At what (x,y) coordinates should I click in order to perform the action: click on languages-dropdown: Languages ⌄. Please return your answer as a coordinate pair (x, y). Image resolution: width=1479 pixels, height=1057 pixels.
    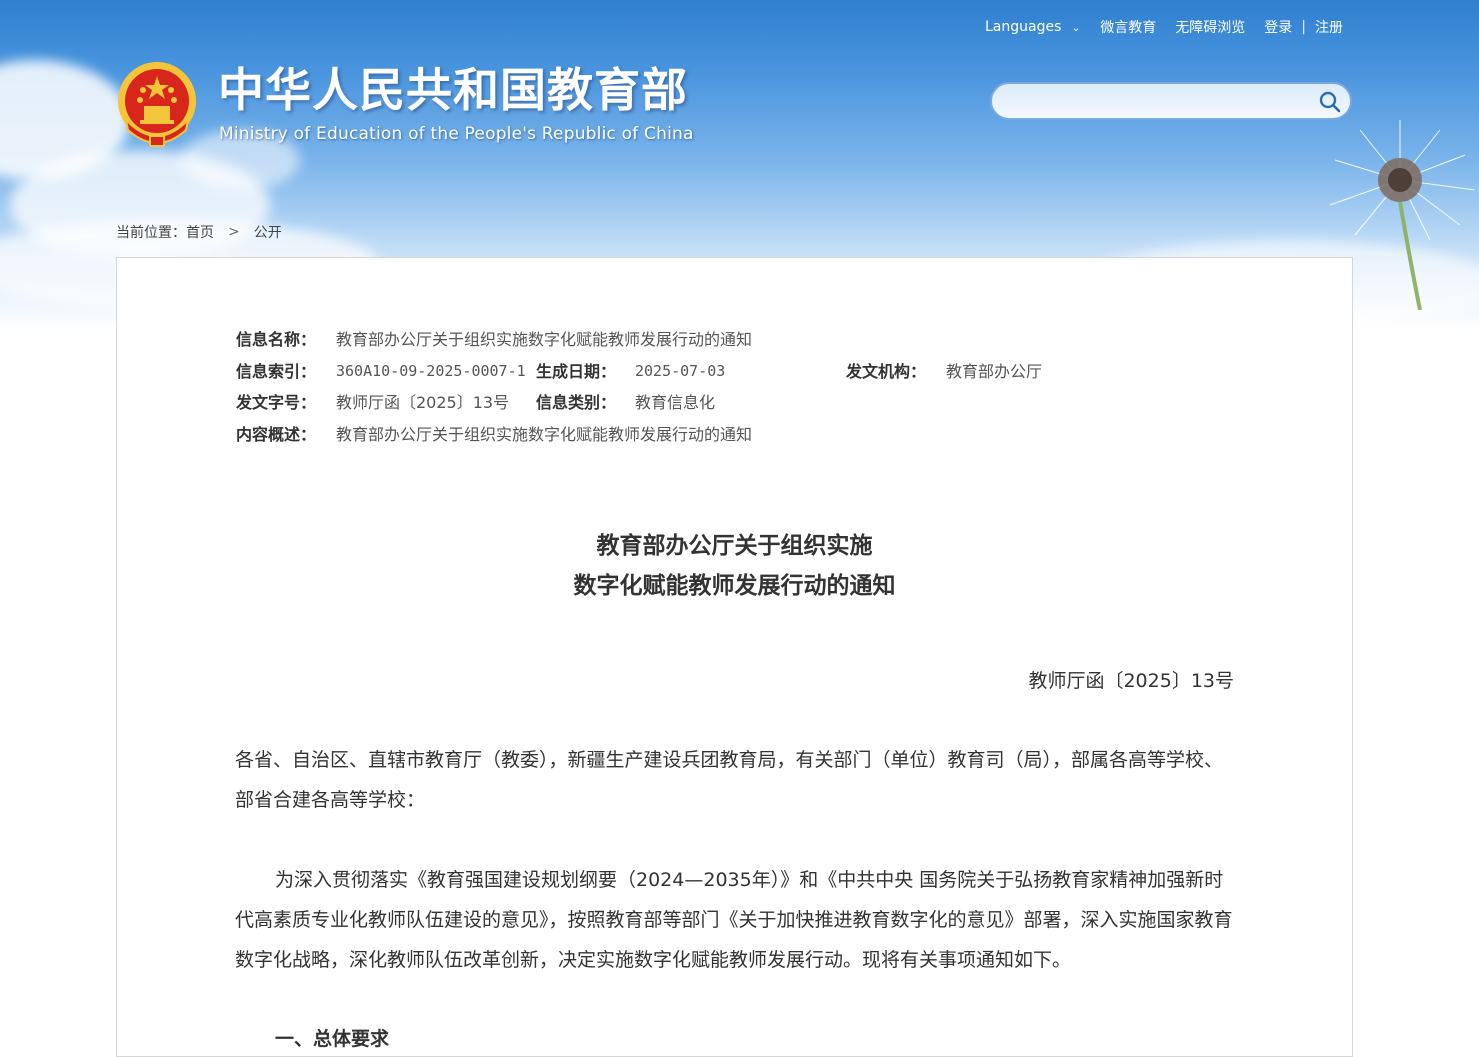
    Looking at the image, I should click on (1032, 27).